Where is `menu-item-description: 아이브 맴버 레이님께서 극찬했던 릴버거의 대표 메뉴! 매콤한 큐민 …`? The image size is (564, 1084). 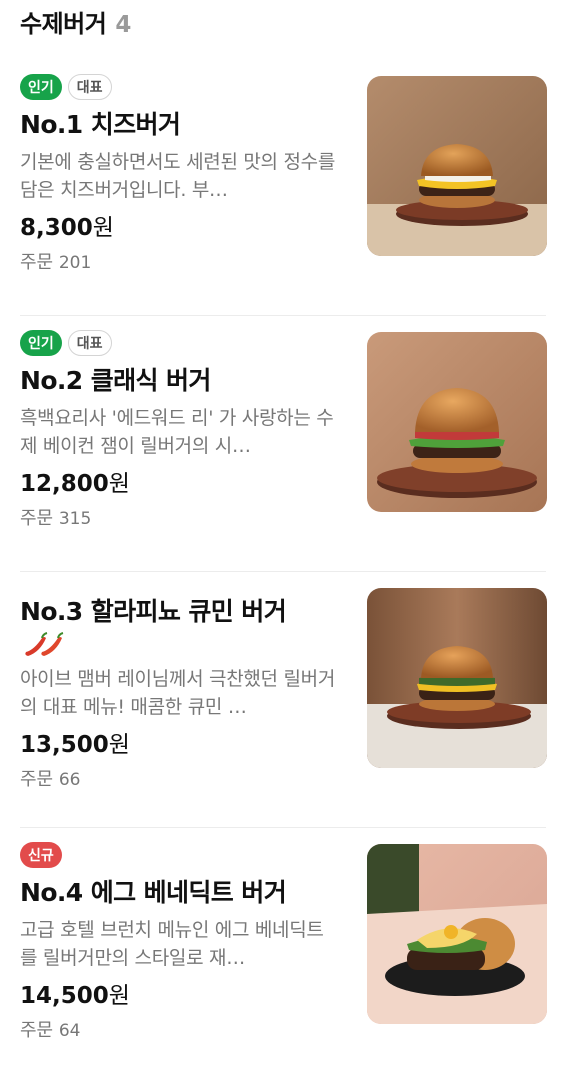 menu-item-description: 아이브 맴버 레이님께서 극찬했던 릴버거의 대표 메뉴! 매콤한 큐민 … is located at coordinates (178, 693).